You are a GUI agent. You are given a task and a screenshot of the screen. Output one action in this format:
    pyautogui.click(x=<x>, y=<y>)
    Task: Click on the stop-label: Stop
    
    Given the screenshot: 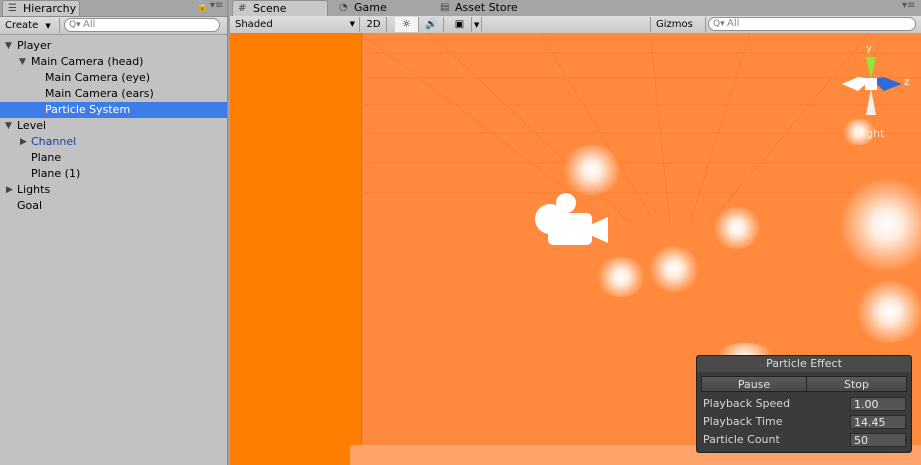 What is the action you would take?
    pyautogui.click(x=856, y=384)
    